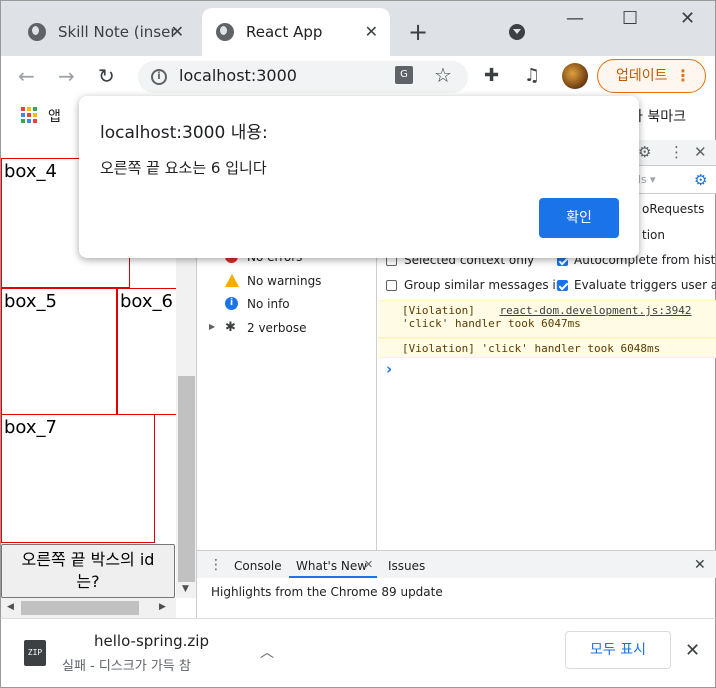  Describe the element at coordinates (653, 235) in the screenshot. I see `setting-preserve-partial: tion` at that location.